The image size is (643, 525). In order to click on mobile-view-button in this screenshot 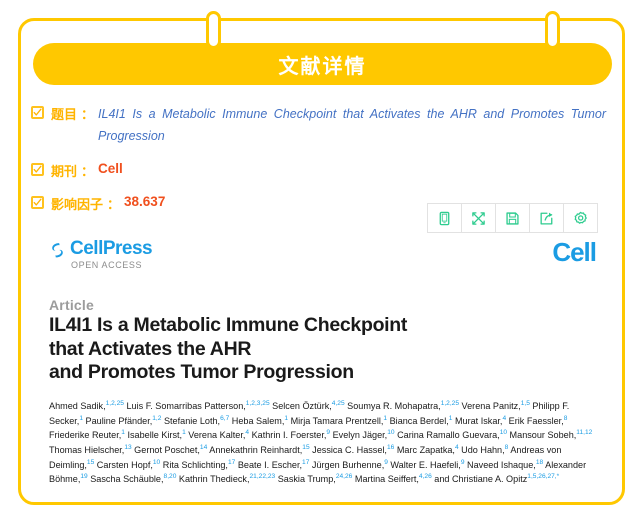, I will do `click(445, 218)`.